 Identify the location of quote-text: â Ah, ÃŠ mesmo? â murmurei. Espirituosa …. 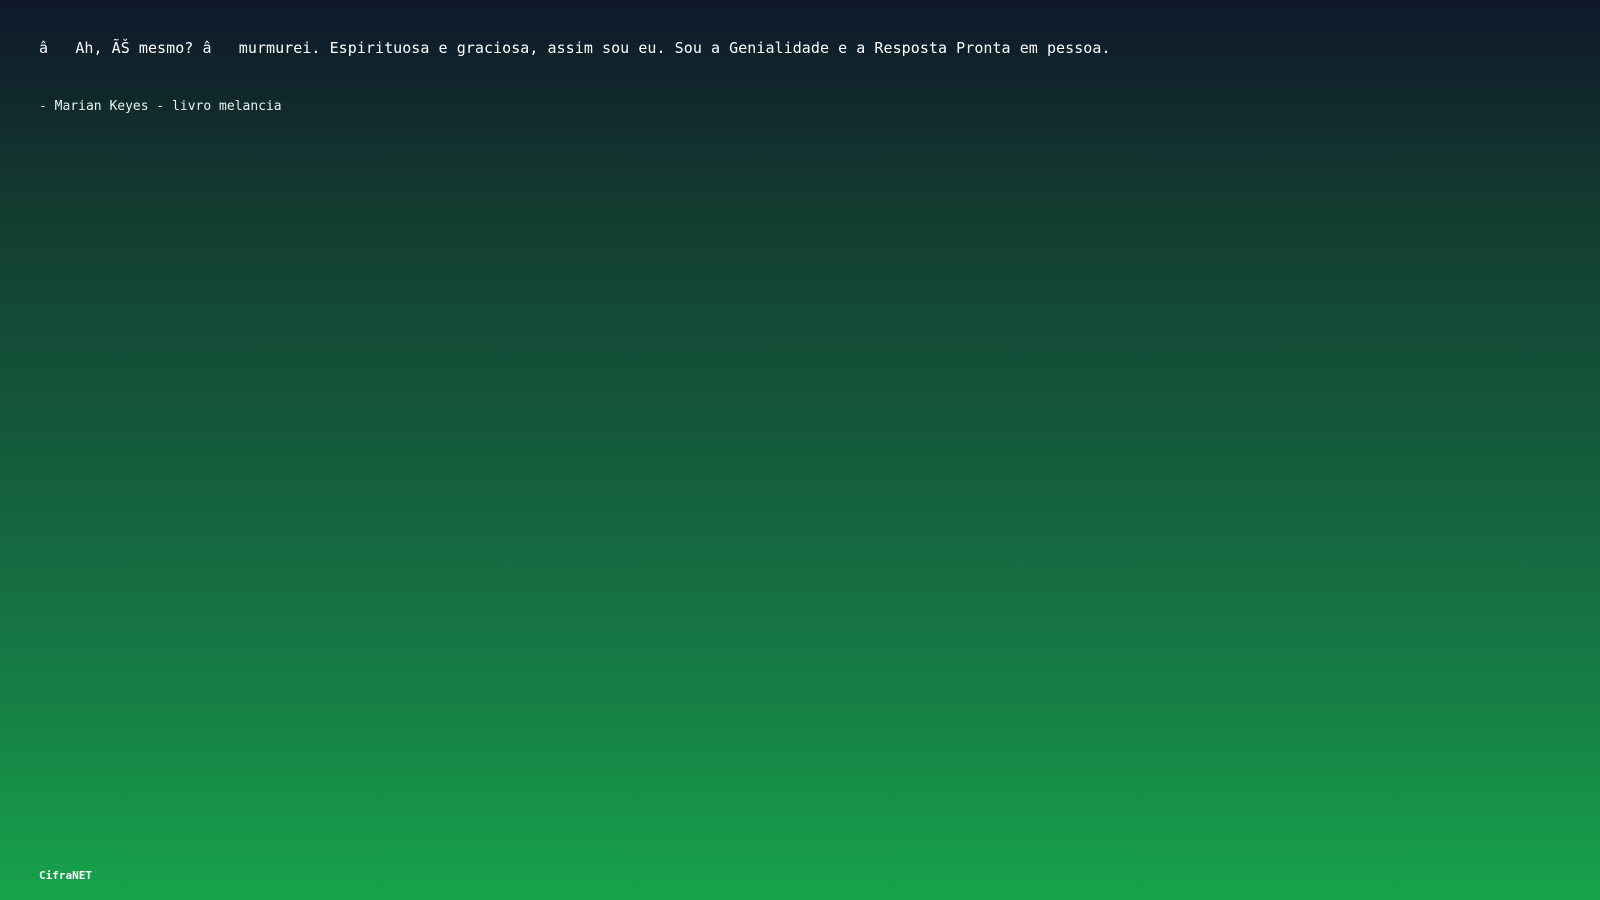
(575, 48).